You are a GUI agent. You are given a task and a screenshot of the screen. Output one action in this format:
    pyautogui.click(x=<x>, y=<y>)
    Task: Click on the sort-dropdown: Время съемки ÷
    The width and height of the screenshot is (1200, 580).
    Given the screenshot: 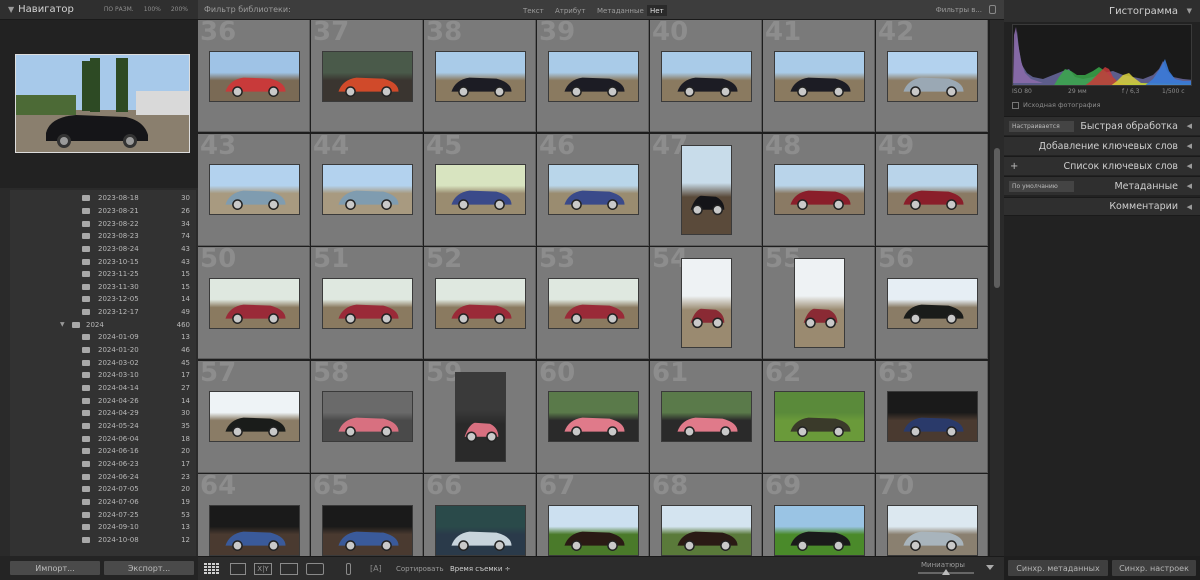 What is the action you would take?
    pyautogui.click(x=480, y=569)
    